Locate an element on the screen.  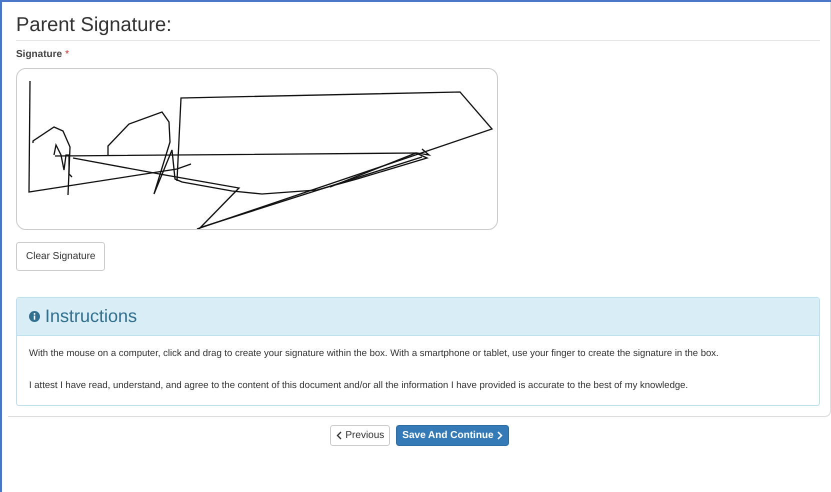
info-icon is located at coordinates (34, 316).